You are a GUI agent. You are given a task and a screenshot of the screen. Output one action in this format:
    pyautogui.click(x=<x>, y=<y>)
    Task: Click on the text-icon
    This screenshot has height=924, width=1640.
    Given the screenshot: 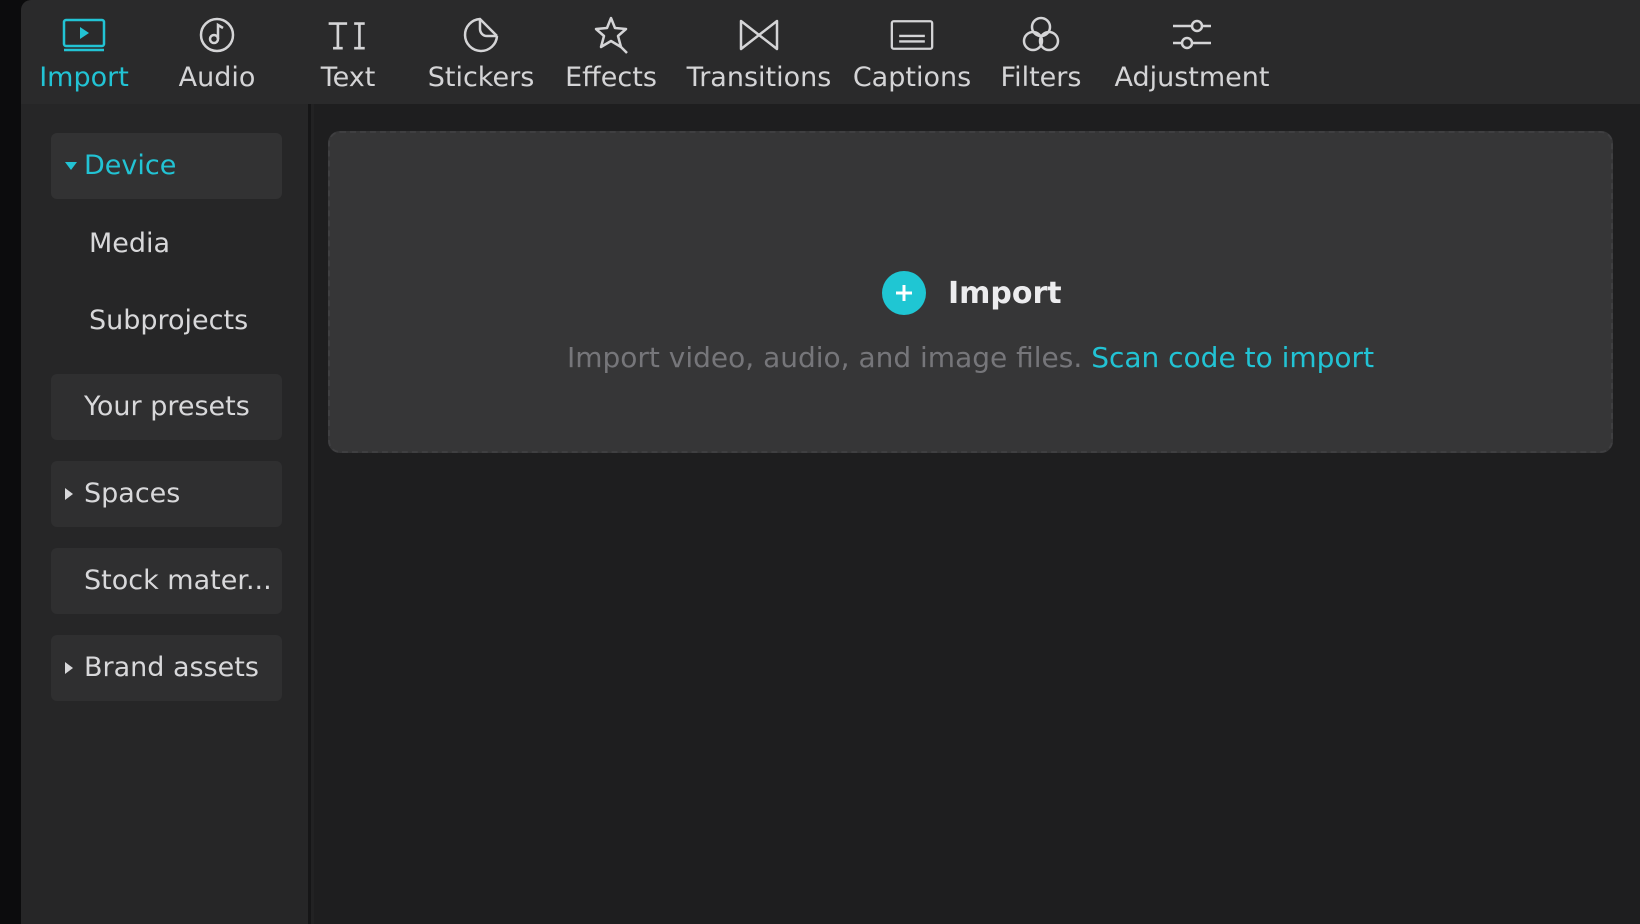 What is the action you would take?
    pyautogui.click(x=348, y=35)
    